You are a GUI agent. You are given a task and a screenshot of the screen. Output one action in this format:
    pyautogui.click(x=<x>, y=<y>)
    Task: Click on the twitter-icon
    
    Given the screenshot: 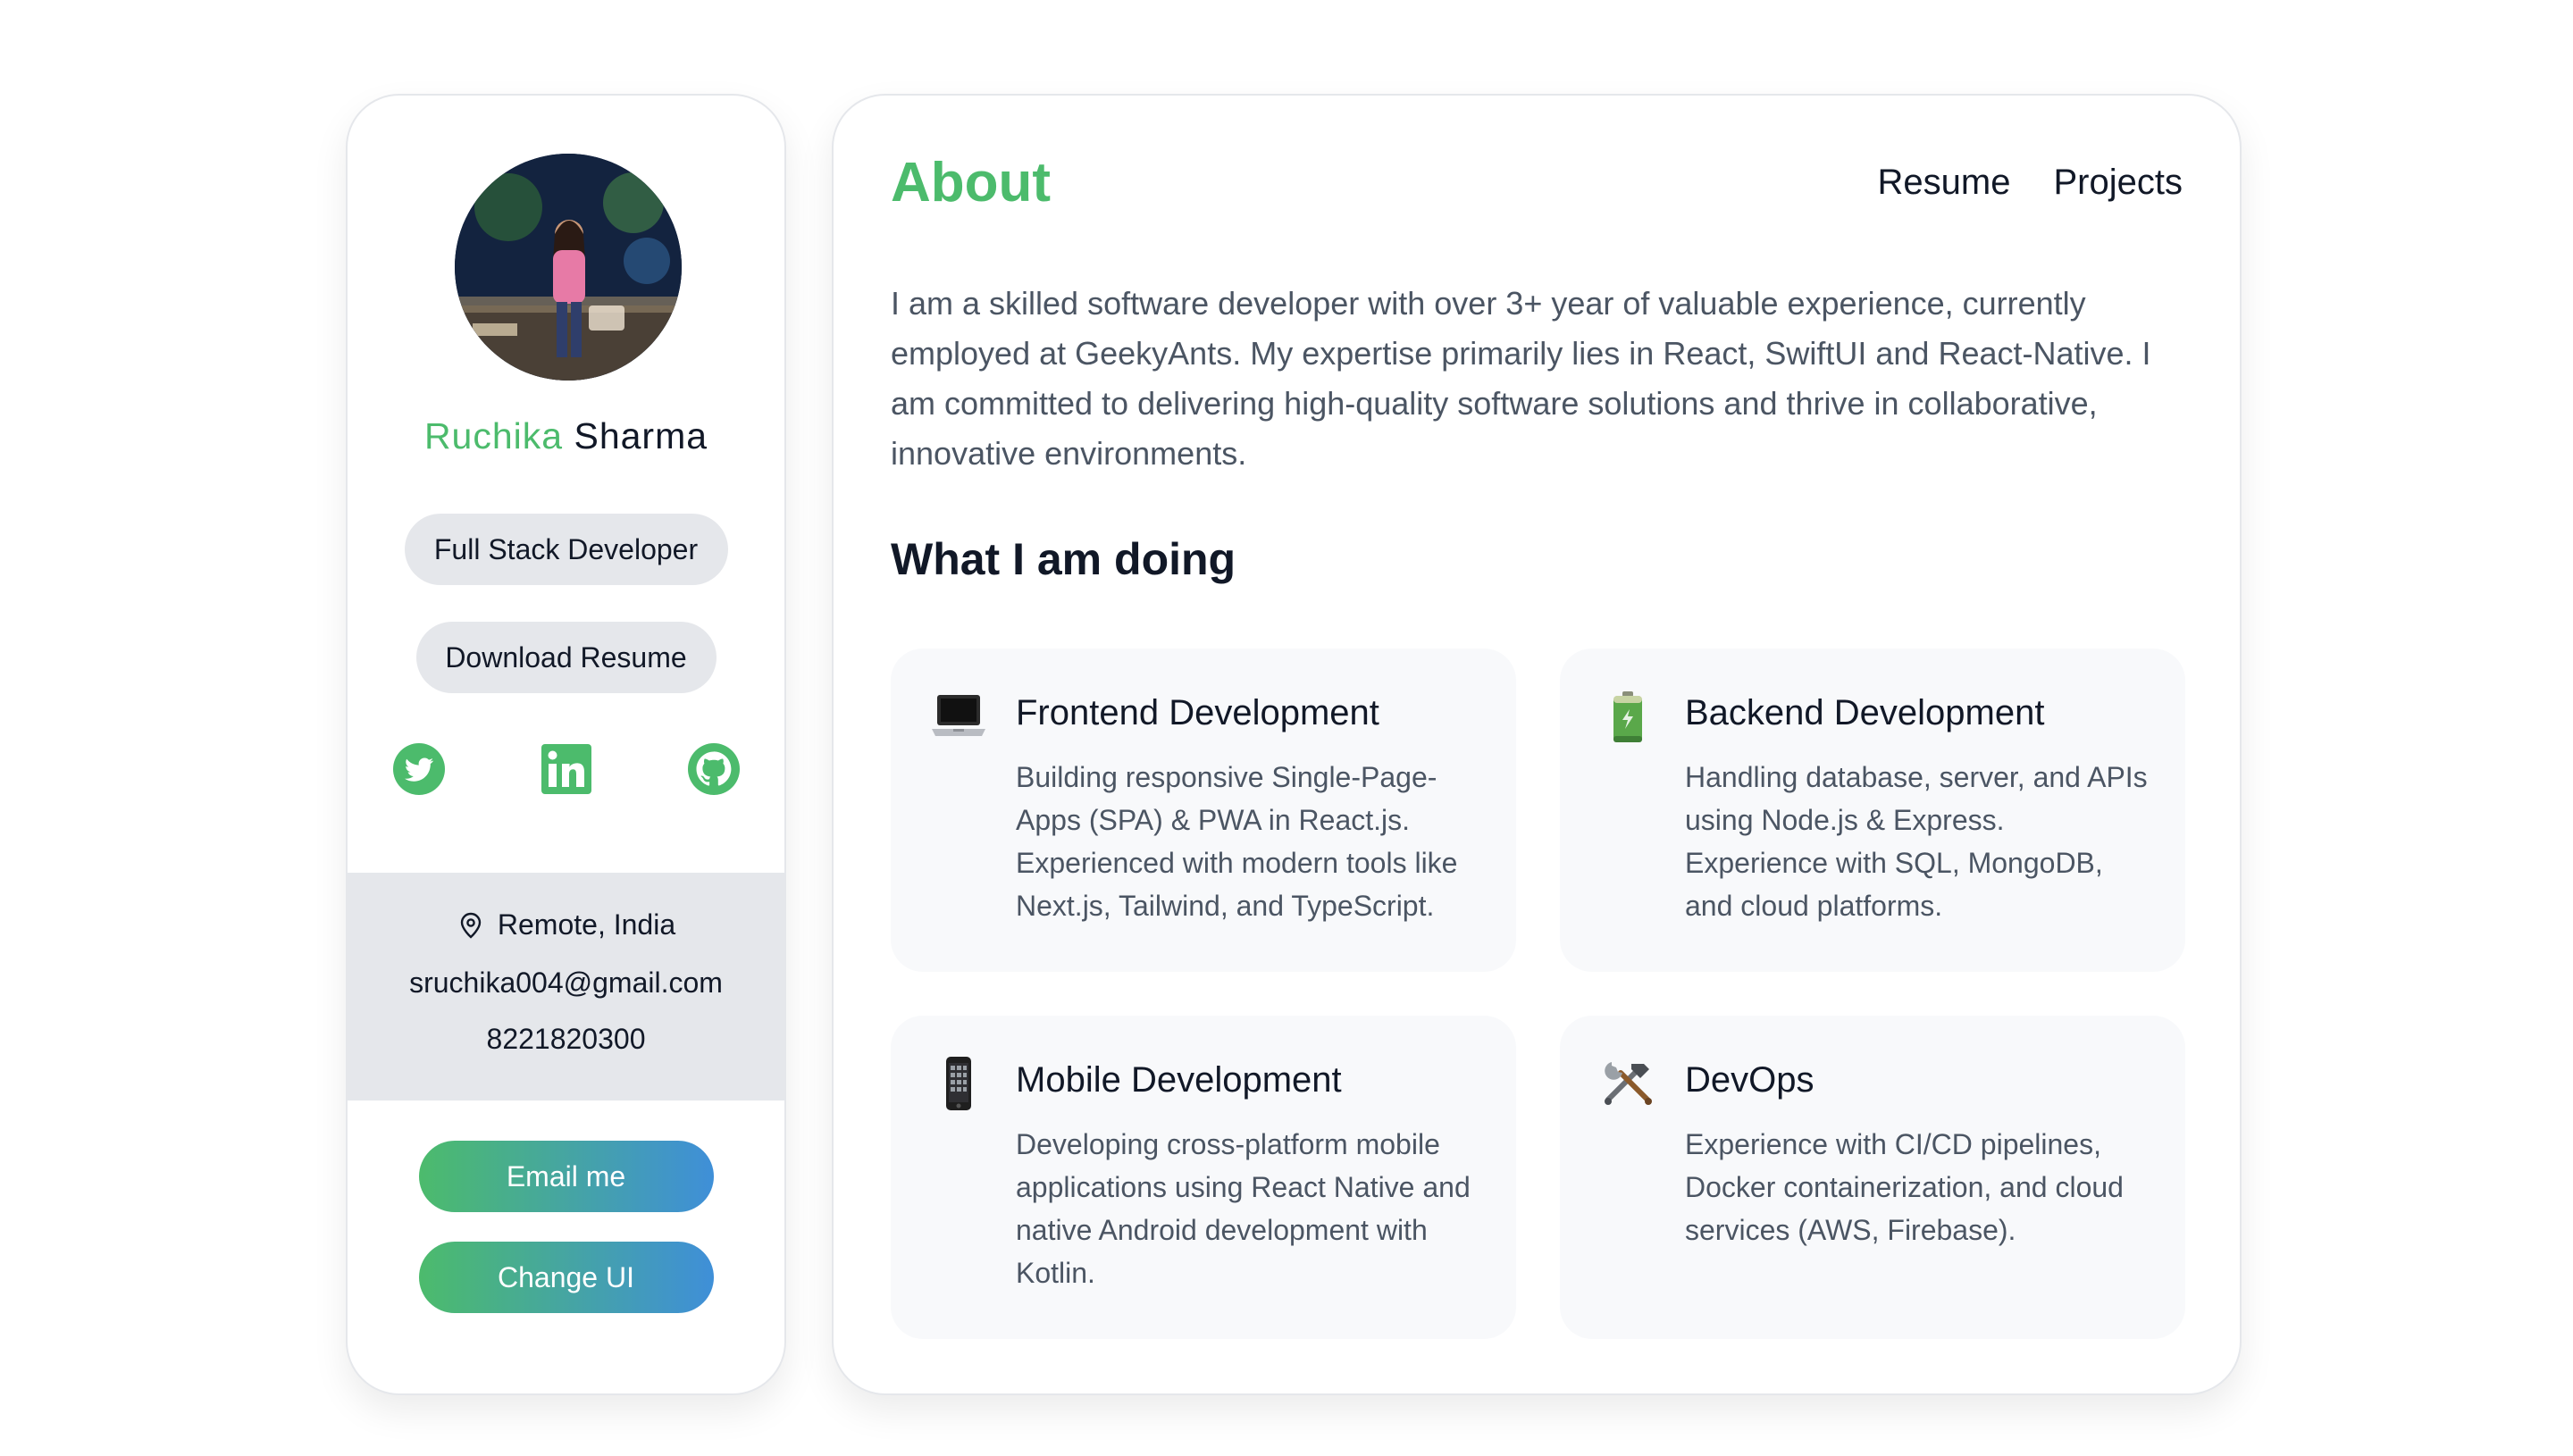 What is the action you would take?
    pyautogui.click(x=419, y=769)
    